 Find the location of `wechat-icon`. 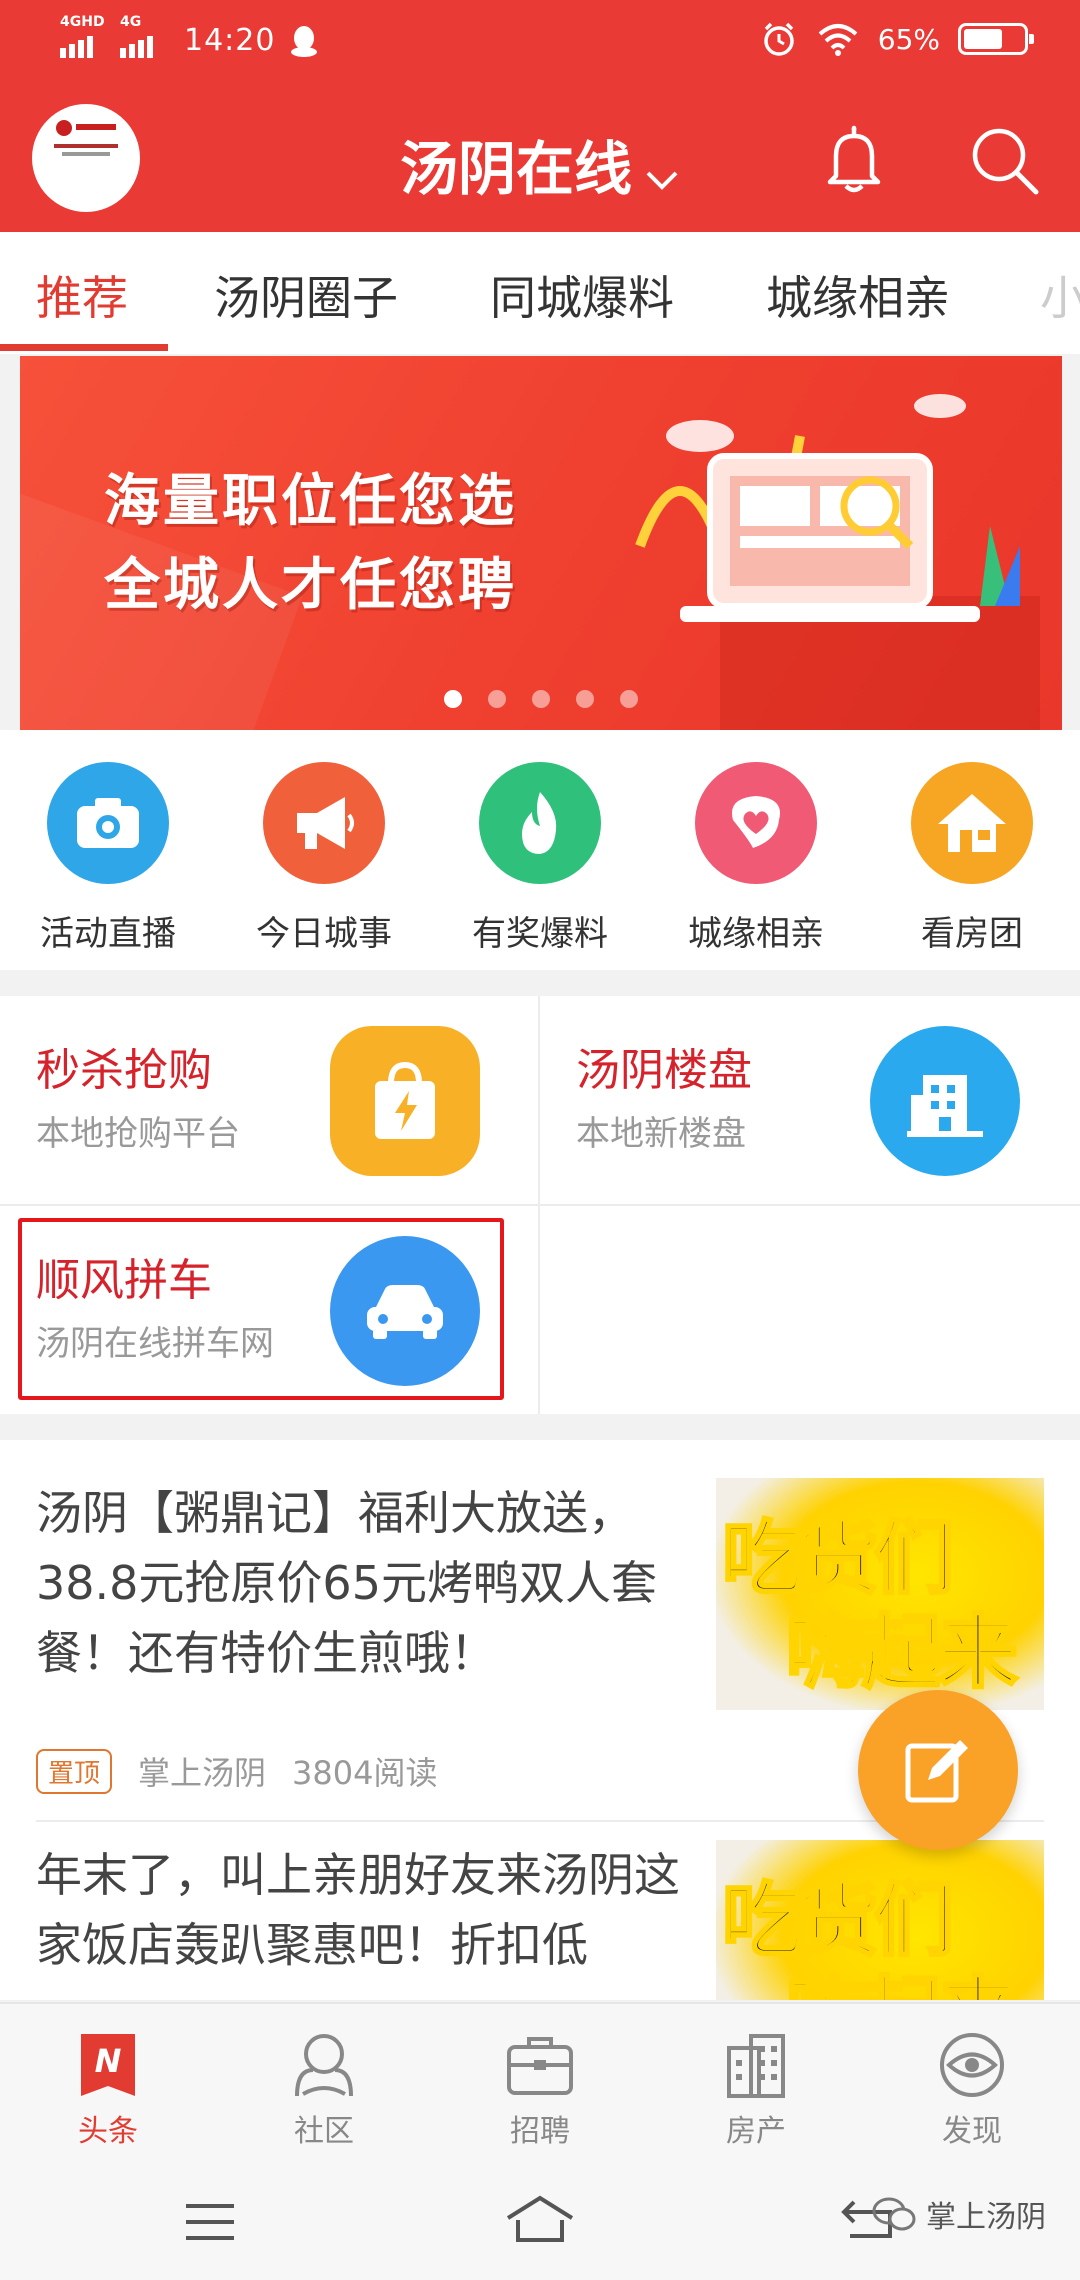

wechat-icon is located at coordinates (894, 2214).